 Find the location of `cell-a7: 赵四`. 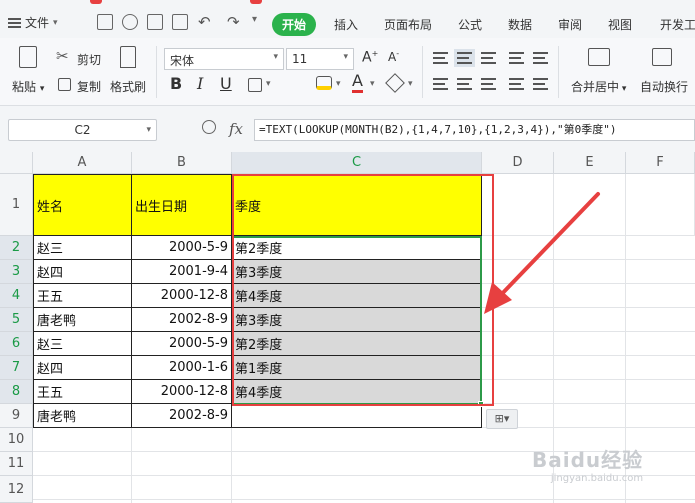

cell-a7: 赵四 is located at coordinates (82, 368).